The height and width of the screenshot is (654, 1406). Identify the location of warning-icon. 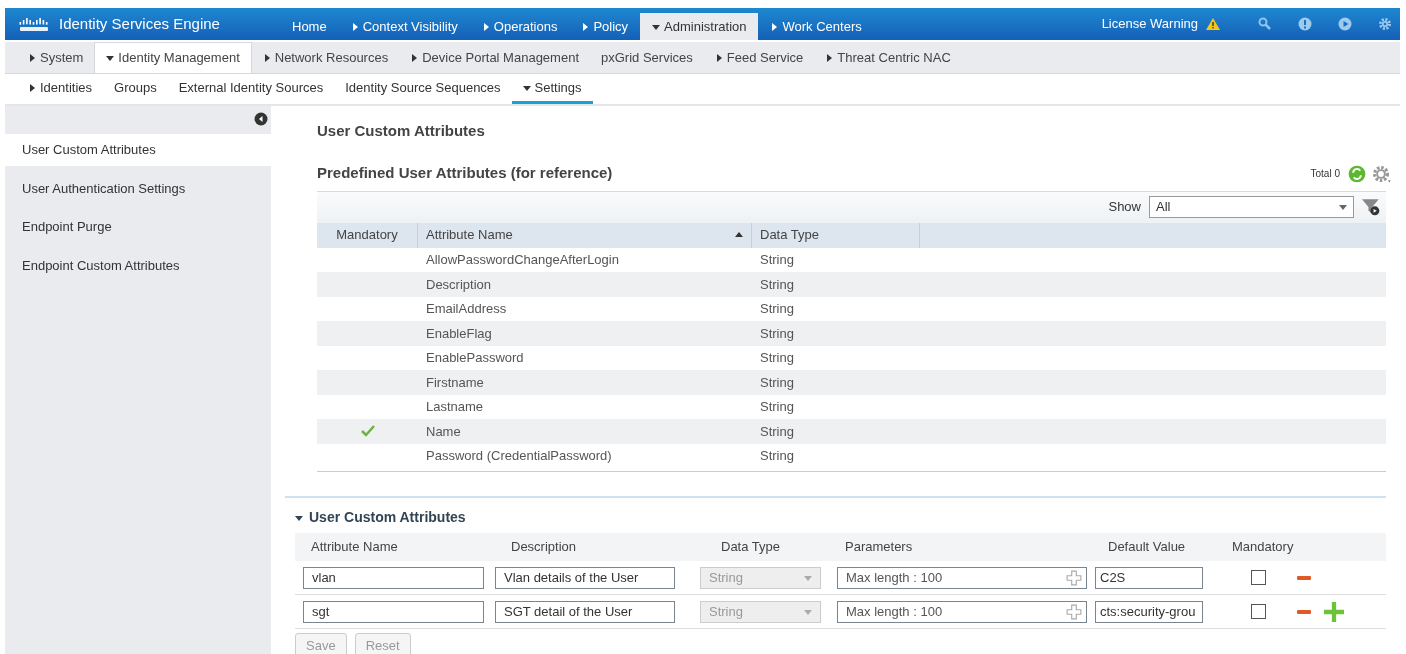
(1213, 24).